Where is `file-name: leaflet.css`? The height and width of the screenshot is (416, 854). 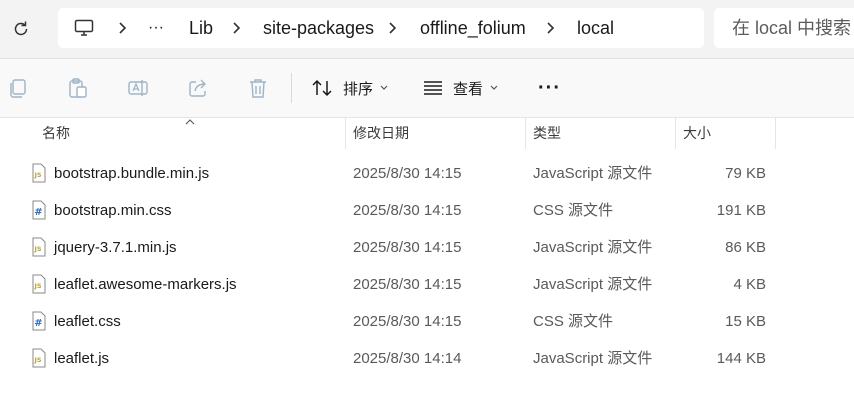 file-name: leaflet.css is located at coordinates (87, 321).